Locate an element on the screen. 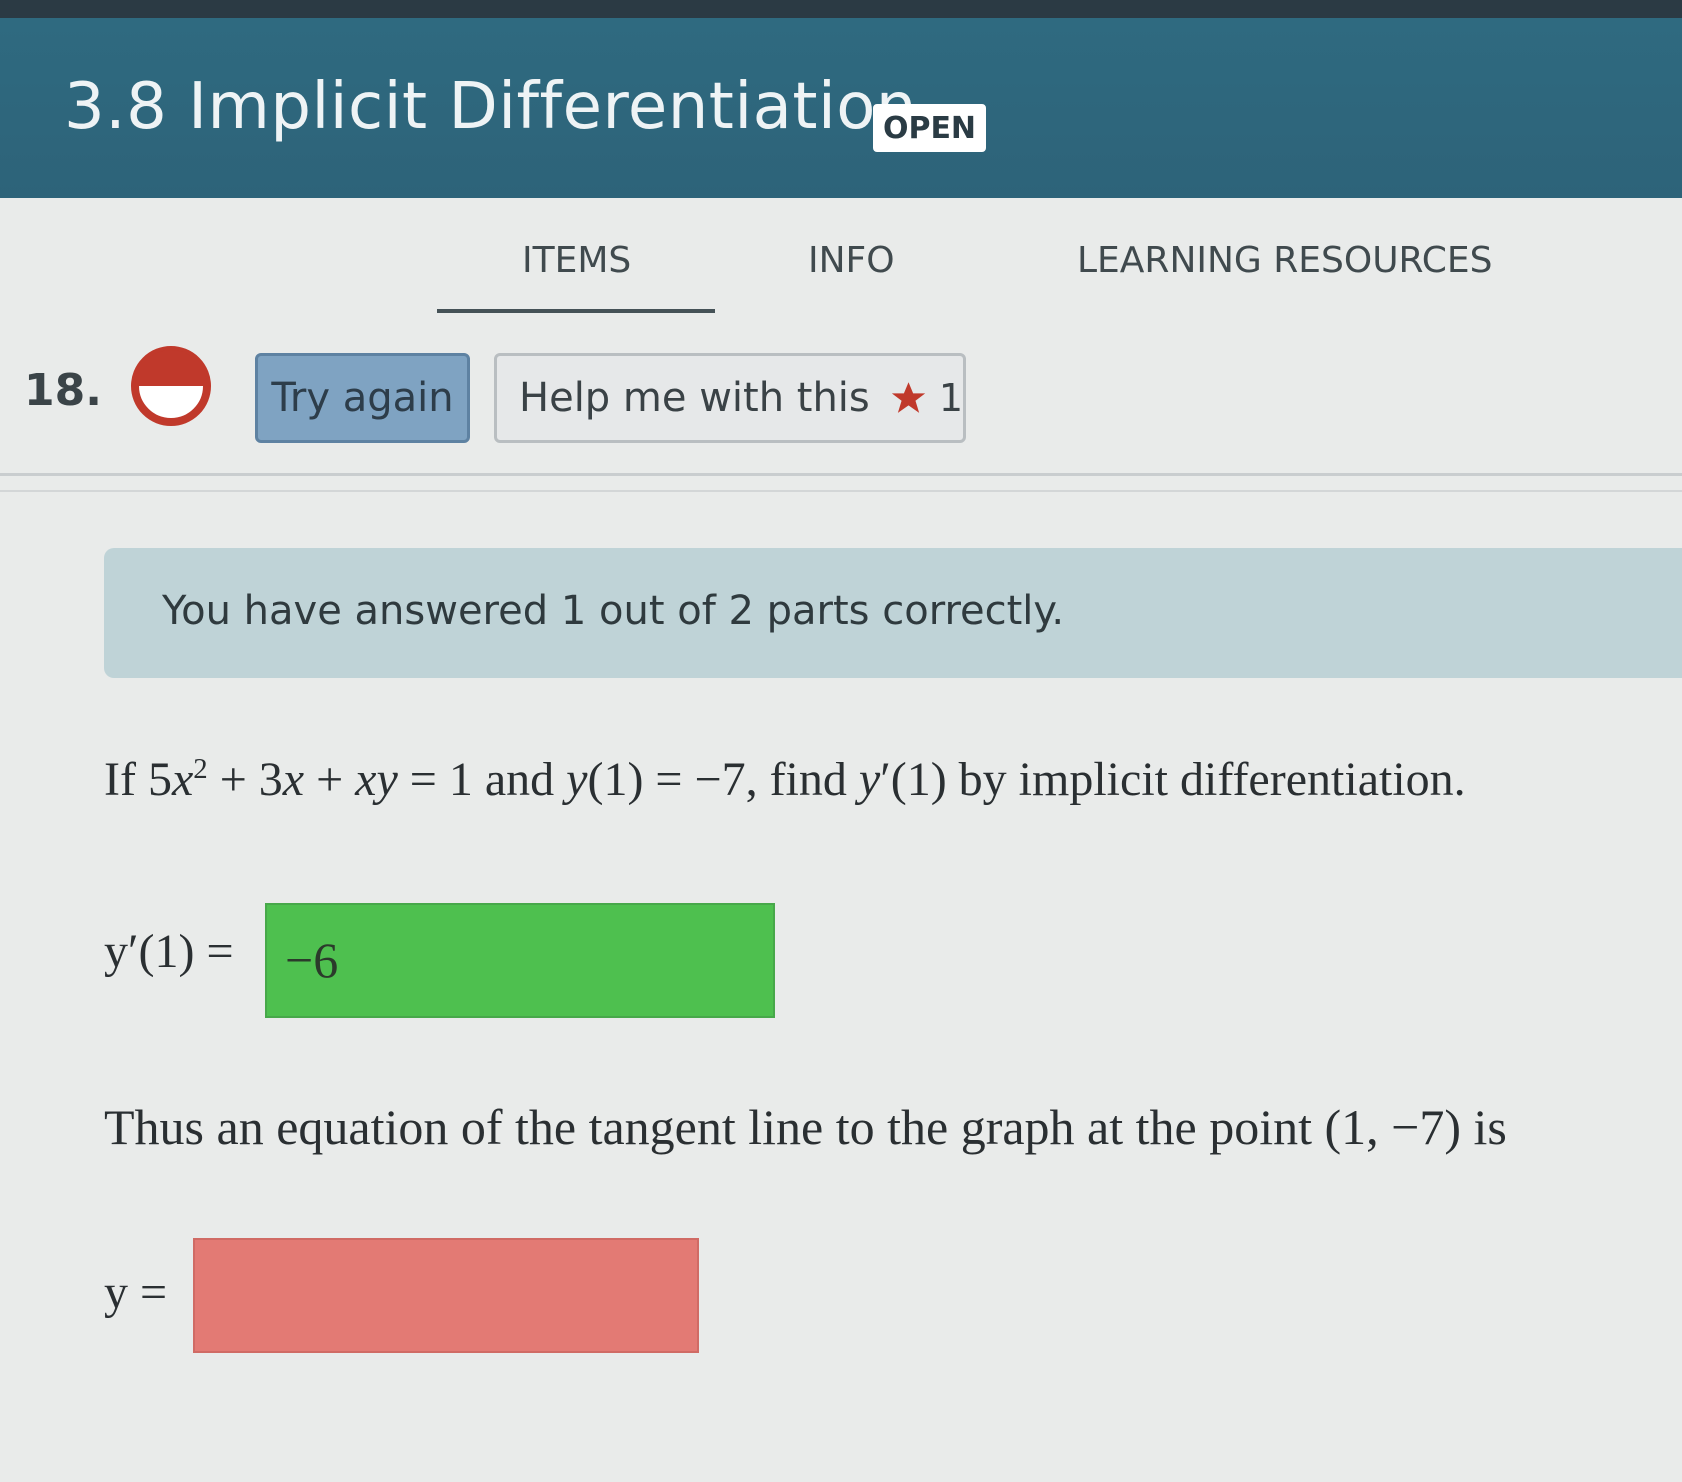  part1-answer-value: −6 is located at coordinates (312, 960).